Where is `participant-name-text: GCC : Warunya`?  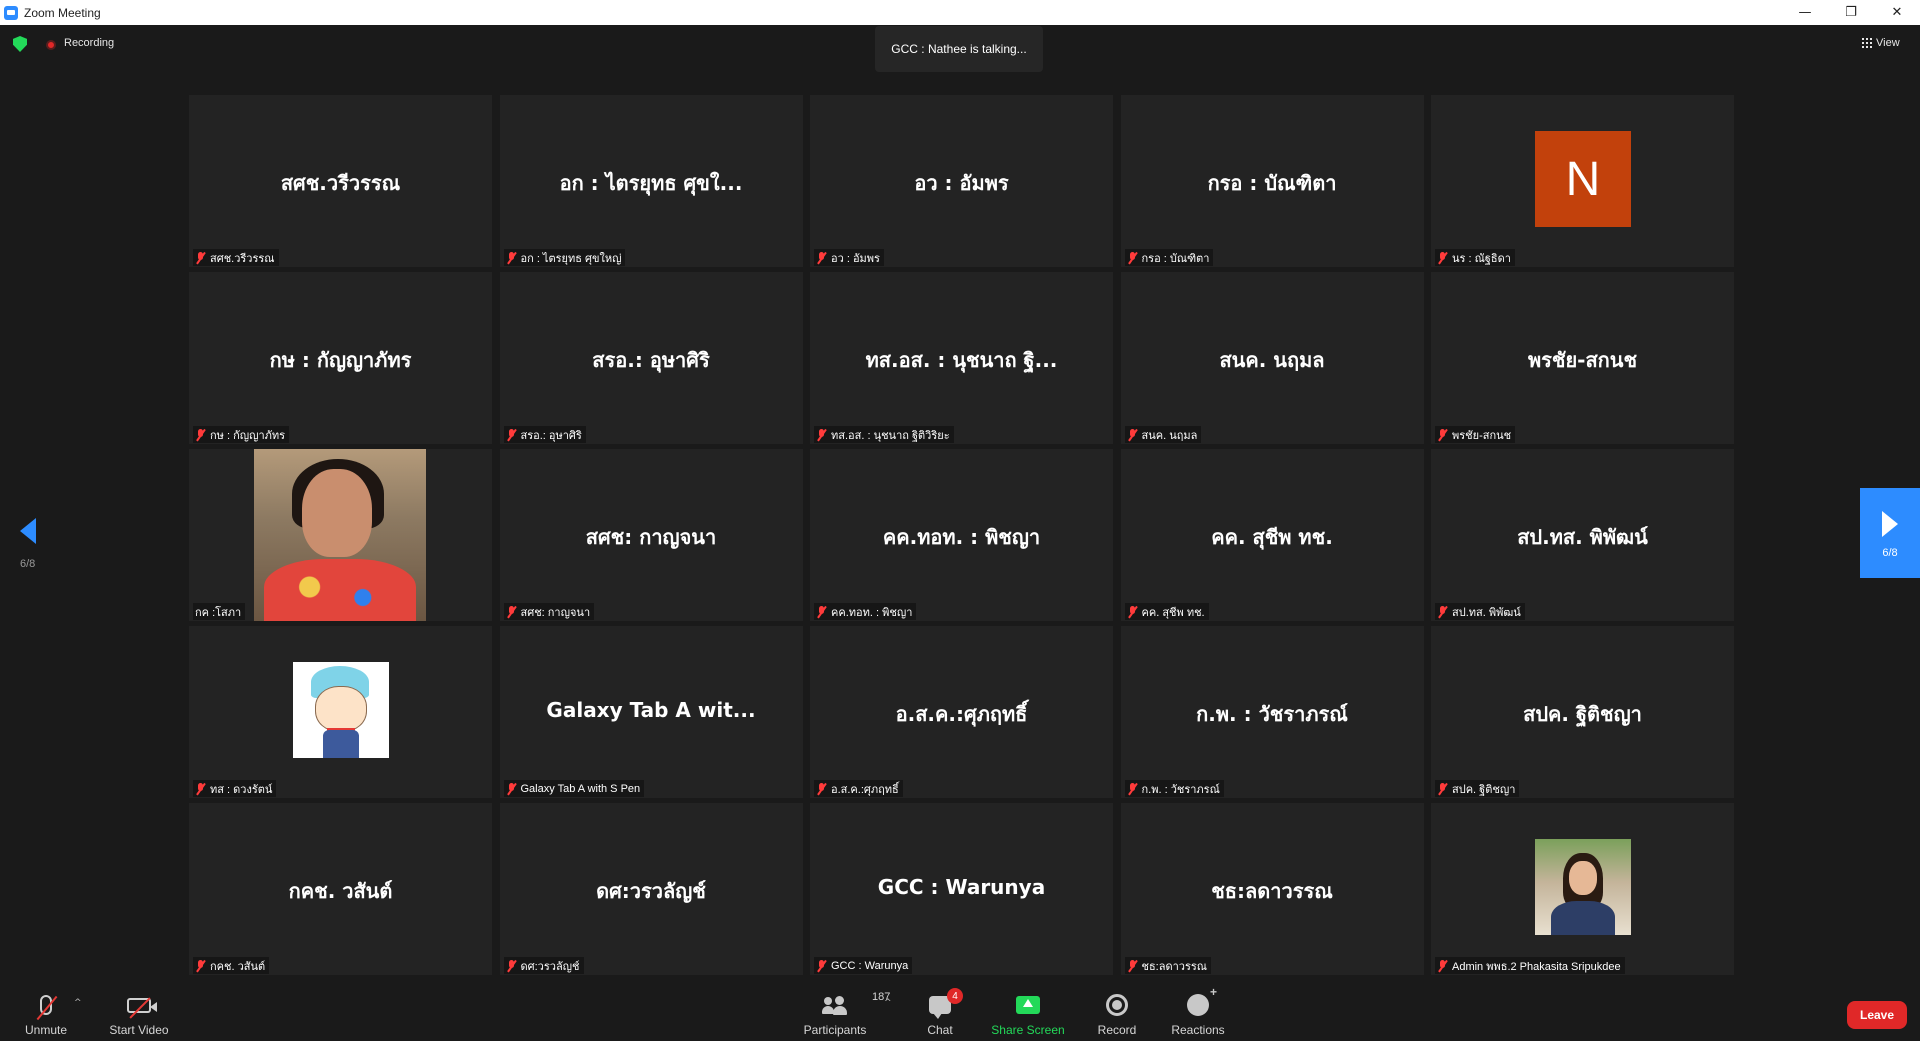
participant-name-text: GCC : Warunya is located at coordinates (870, 965).